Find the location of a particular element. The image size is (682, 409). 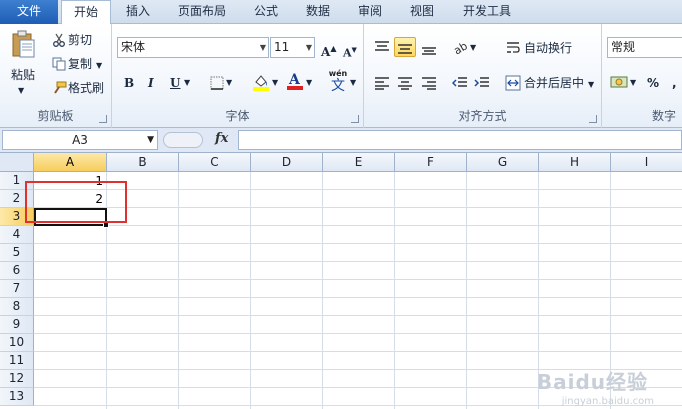

number-group: 常规 ▼ % , 数字 is located at coordinates (642, 76).